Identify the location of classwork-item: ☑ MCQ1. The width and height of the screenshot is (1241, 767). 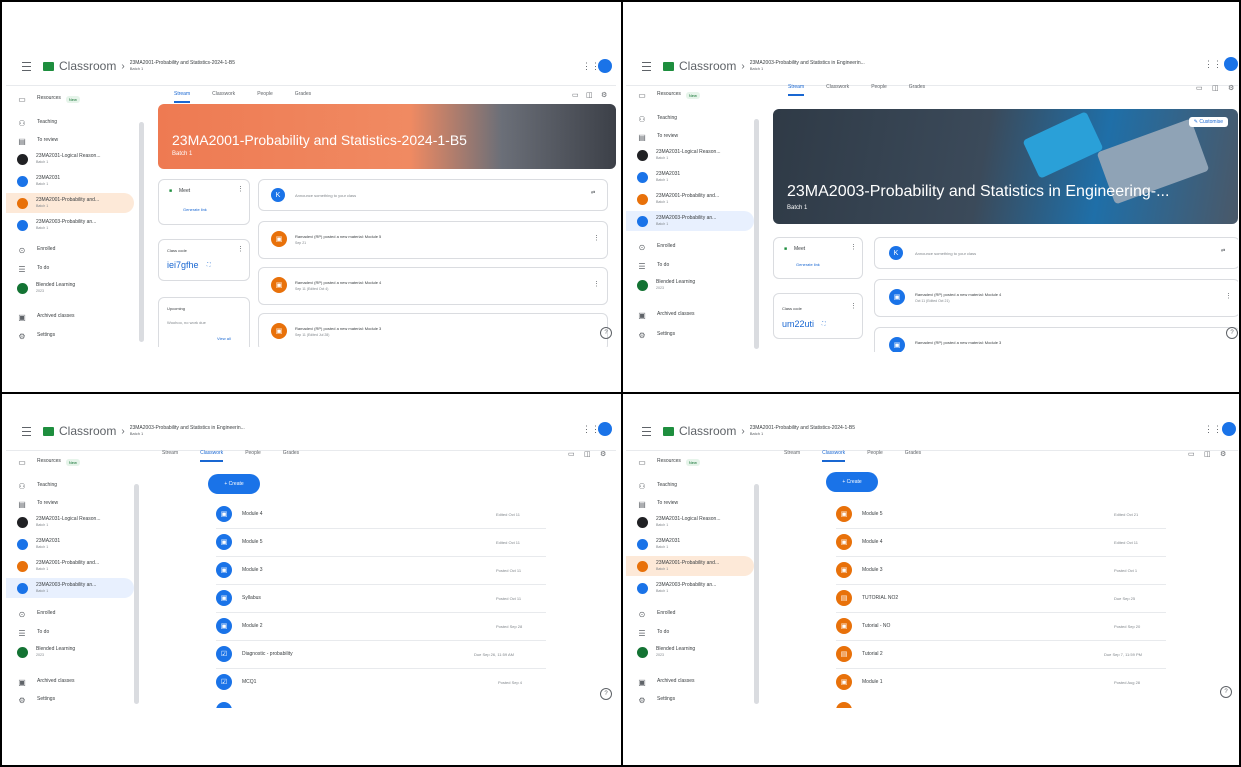
(381, 682).